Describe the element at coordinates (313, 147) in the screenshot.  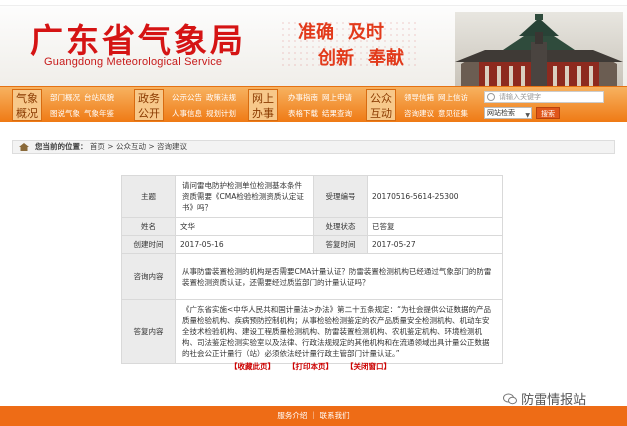
I see `breadcrumb: 您当前的位置： 首页 > 公众互动 > 咨询建议` at that location.